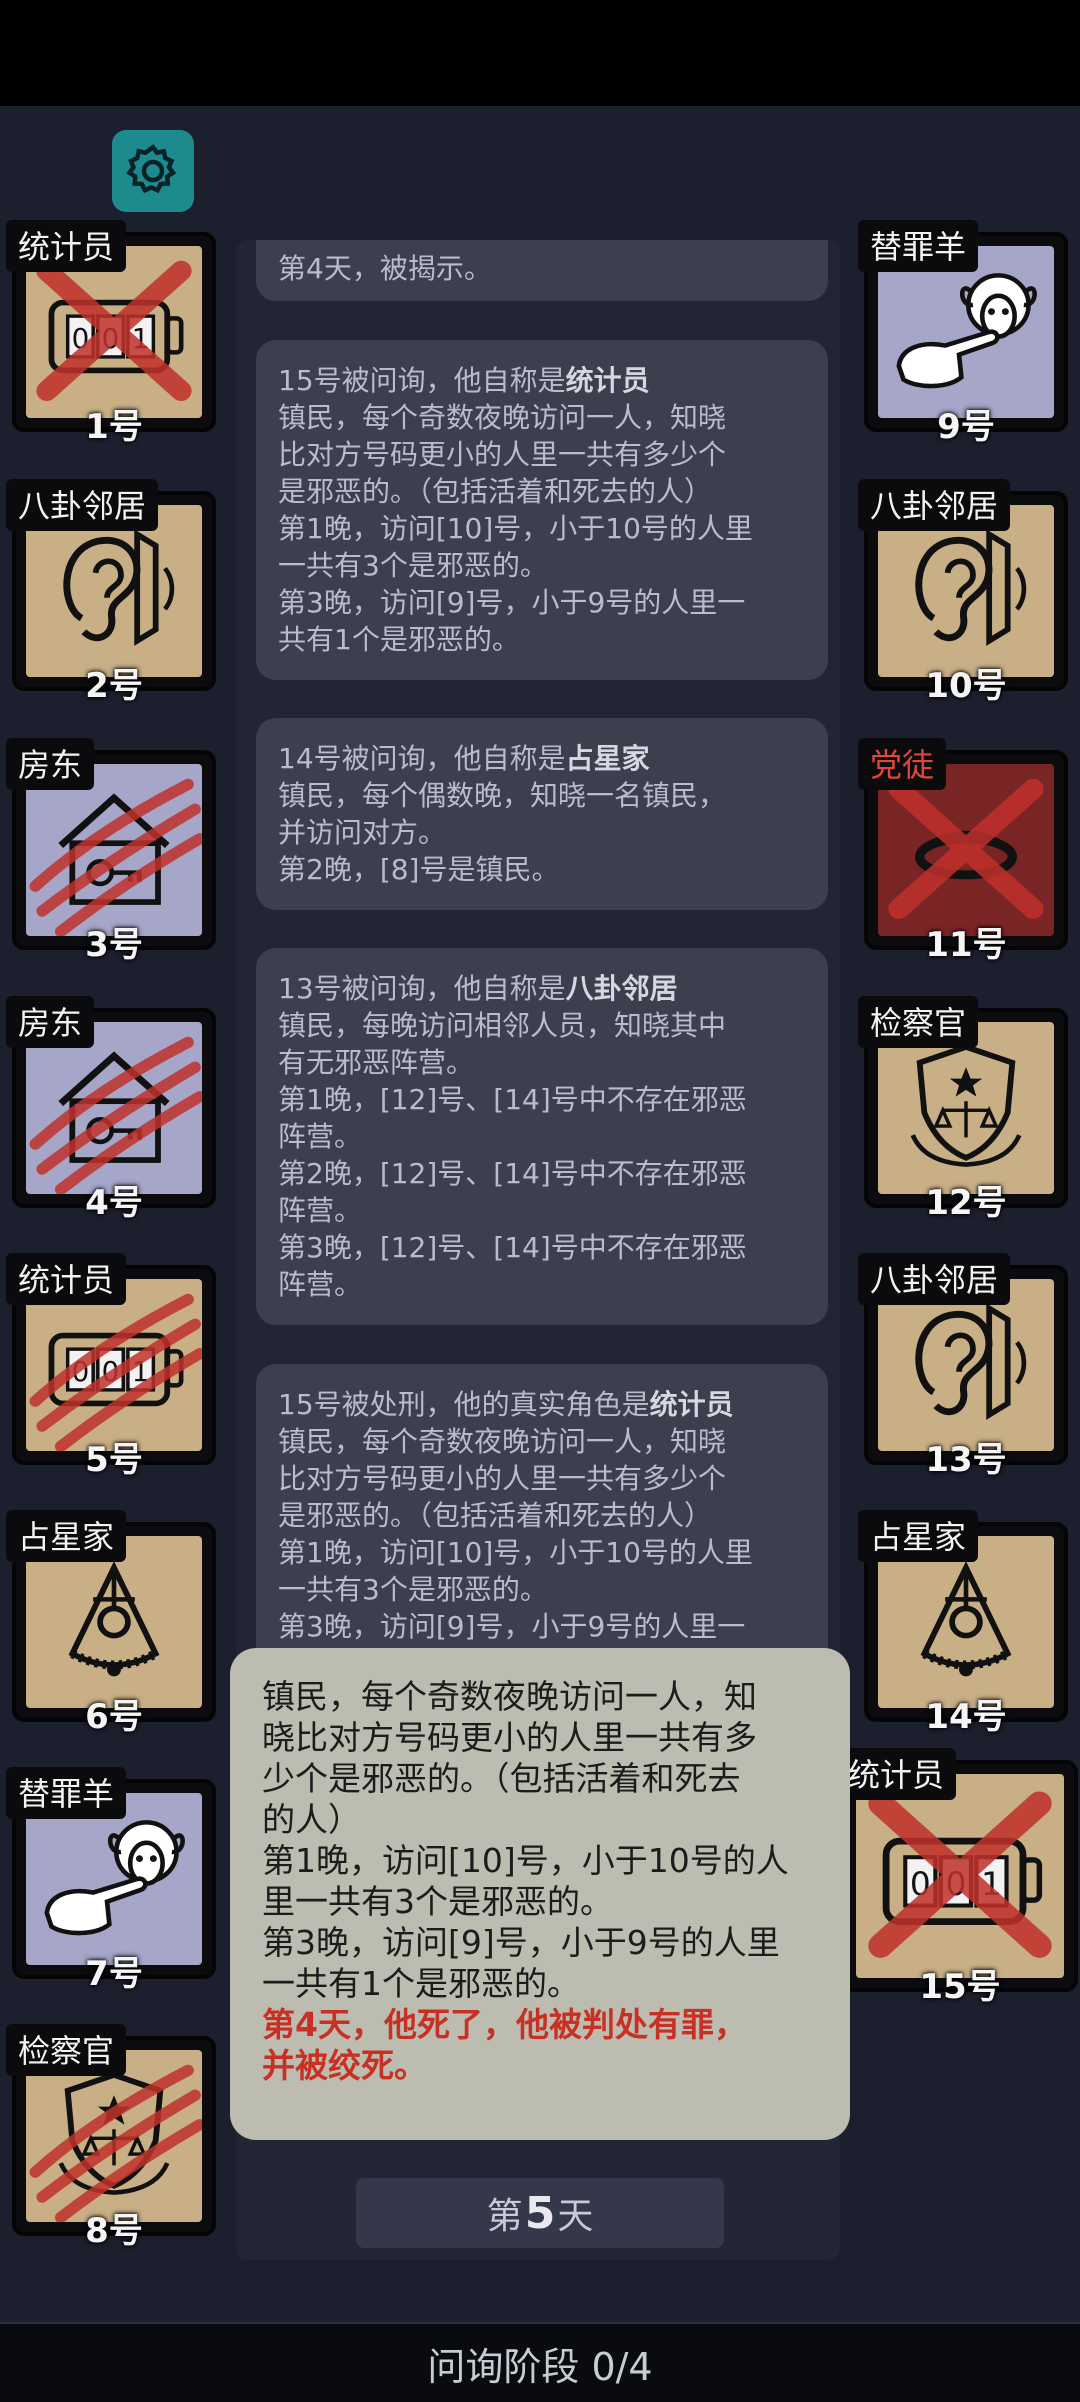 This screenshot has width=1080, height=2402. Describe the element at coordinates (960, 1987) in the screenshot. I see `player-number: 15号` at that location.